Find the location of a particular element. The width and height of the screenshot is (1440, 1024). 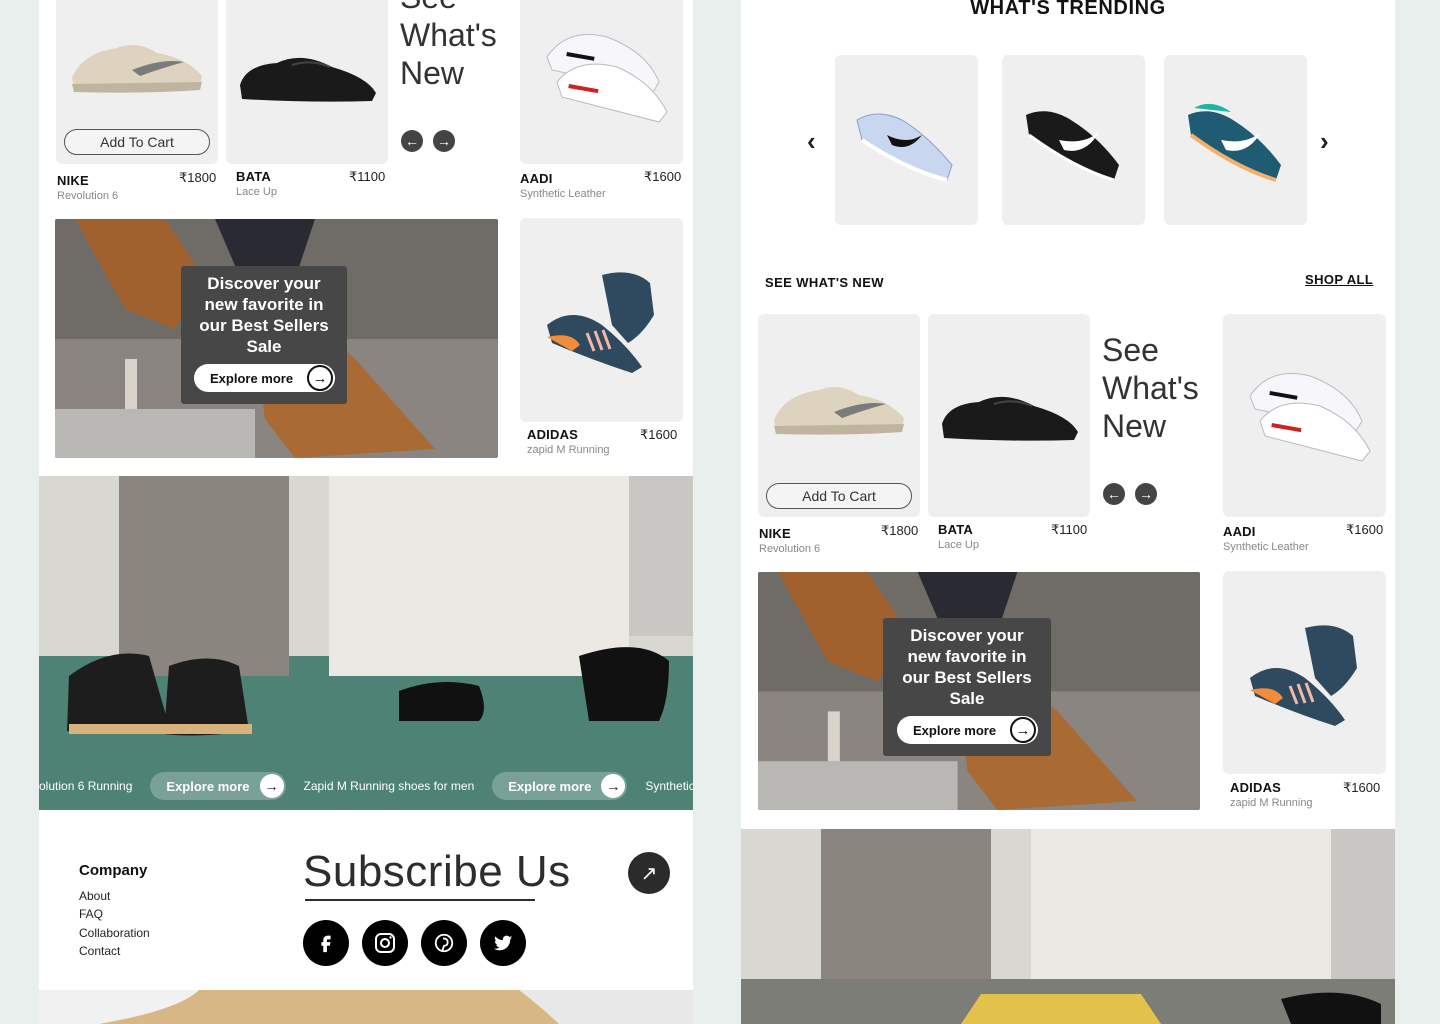

twitter-icon is located at coordinates (503, 943).